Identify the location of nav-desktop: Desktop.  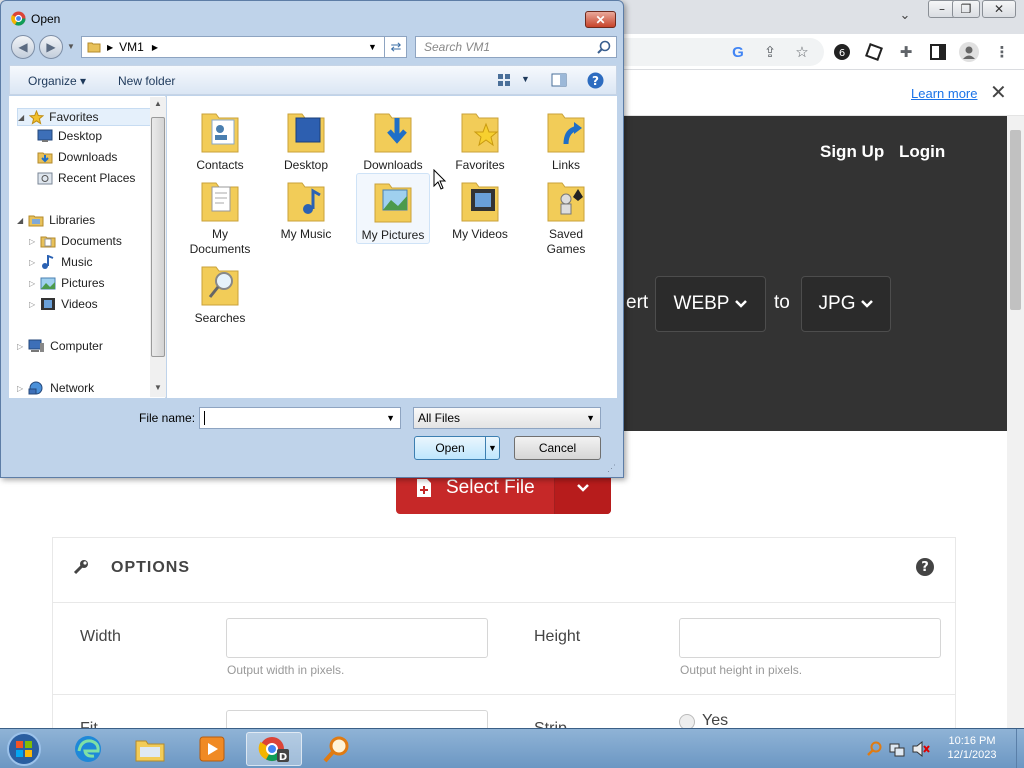
(69, 136).